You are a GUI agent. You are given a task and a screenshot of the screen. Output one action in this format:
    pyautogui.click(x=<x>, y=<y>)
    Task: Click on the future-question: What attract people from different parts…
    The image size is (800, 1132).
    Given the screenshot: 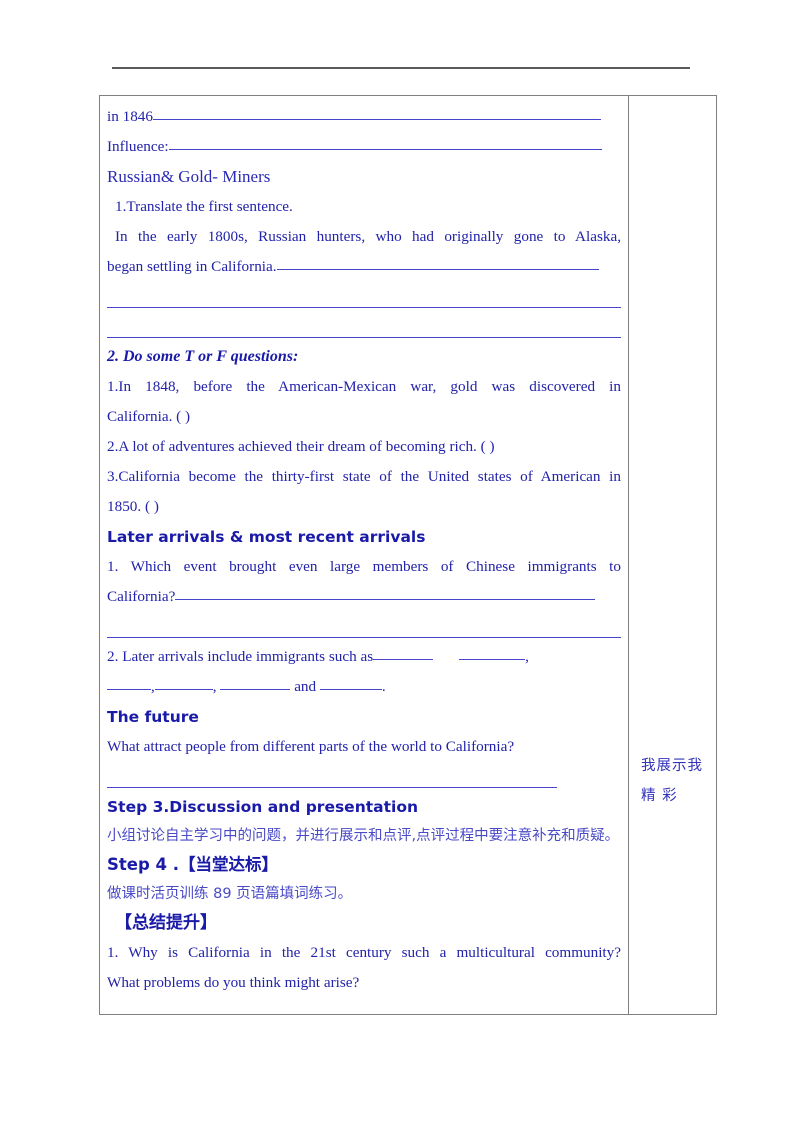 What is the action you would take?
    pyautogui.click(x=311, y=746)
    